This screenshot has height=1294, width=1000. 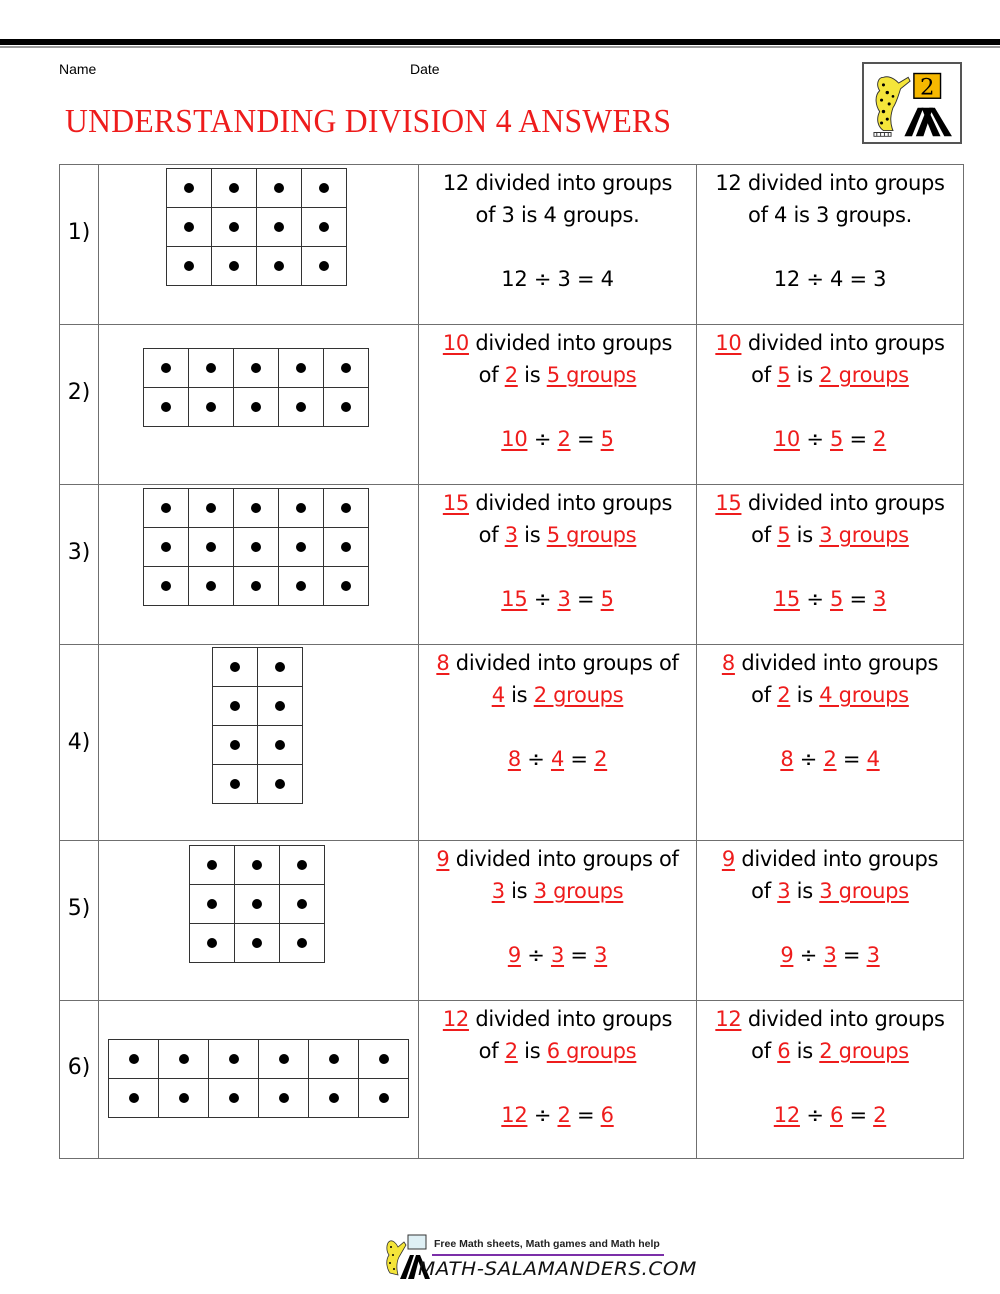 What do you see at coordinates (830, 1019) in the screenshot?
I see `statement-line-1: 12 divided into groups` at bounding box center [830, 1019].